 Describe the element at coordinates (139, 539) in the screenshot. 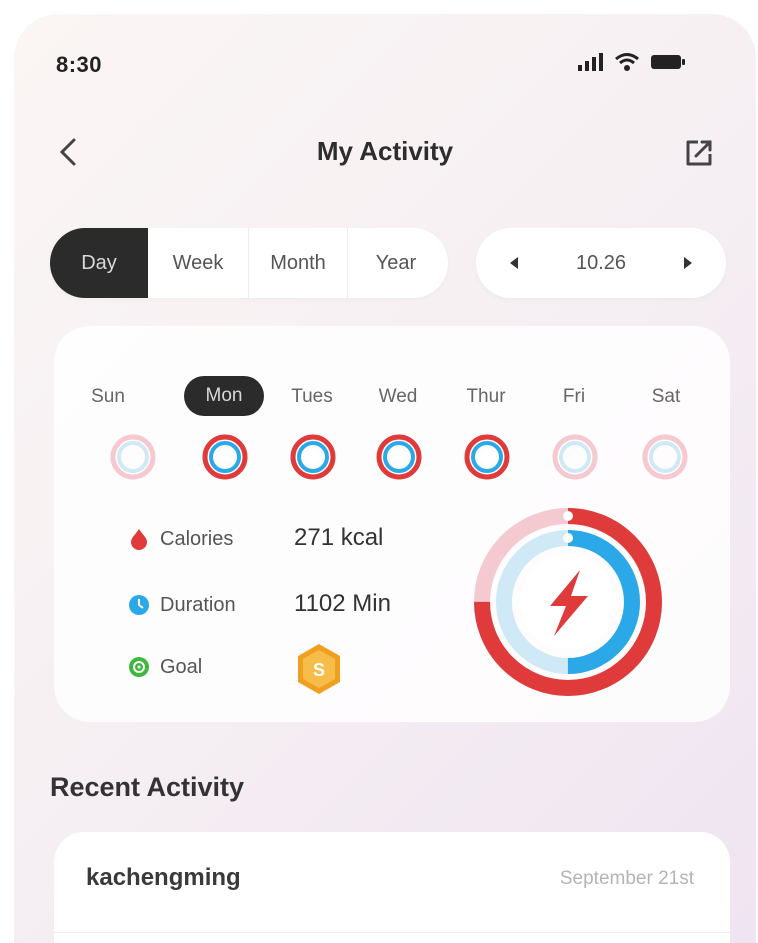

I see `calories-flame-icon` at that location.